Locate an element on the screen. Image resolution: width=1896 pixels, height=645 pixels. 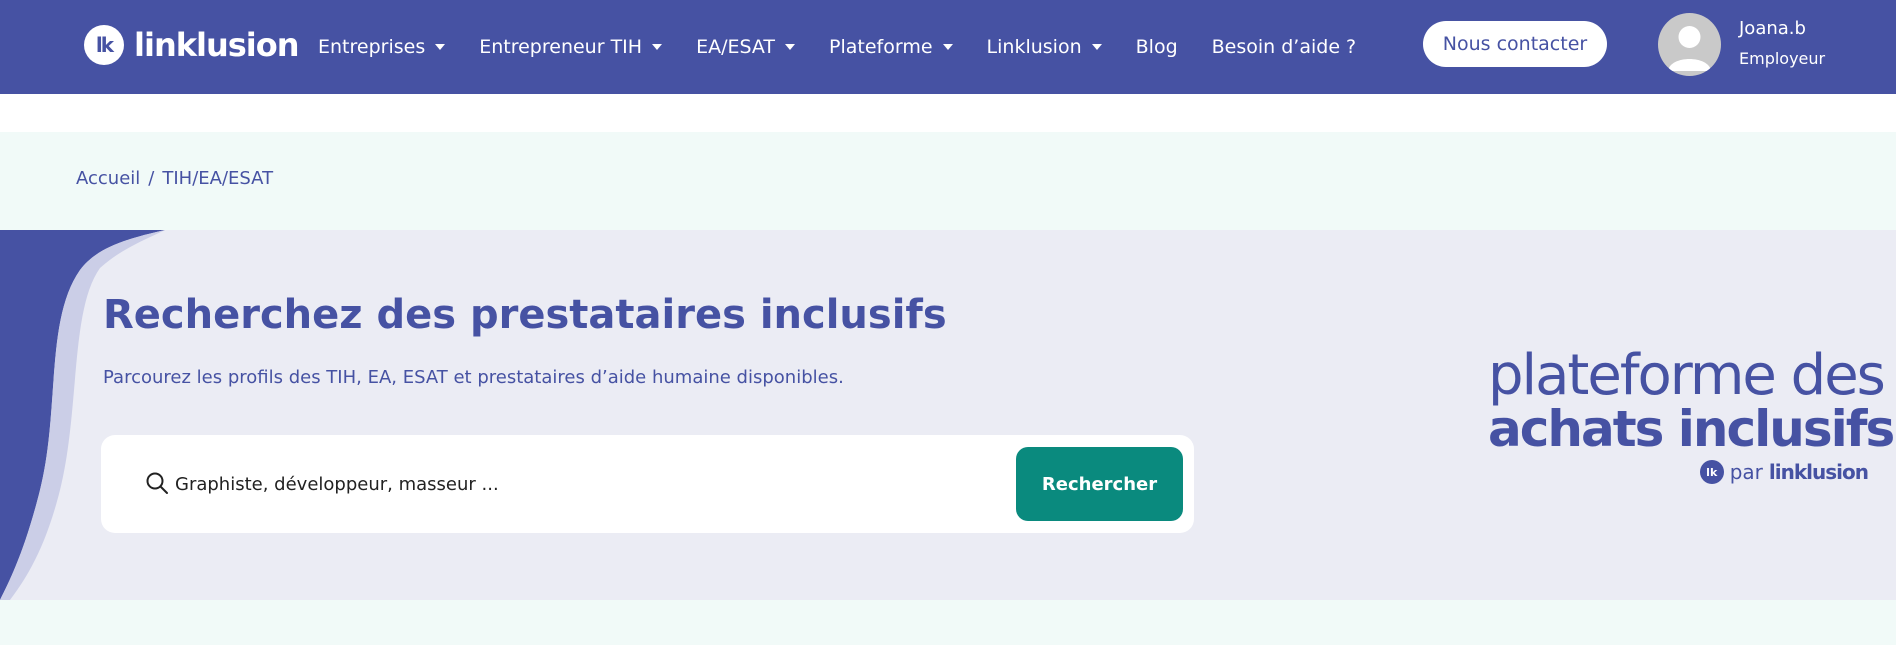
bottom-band is located at coordinates (948, 622).